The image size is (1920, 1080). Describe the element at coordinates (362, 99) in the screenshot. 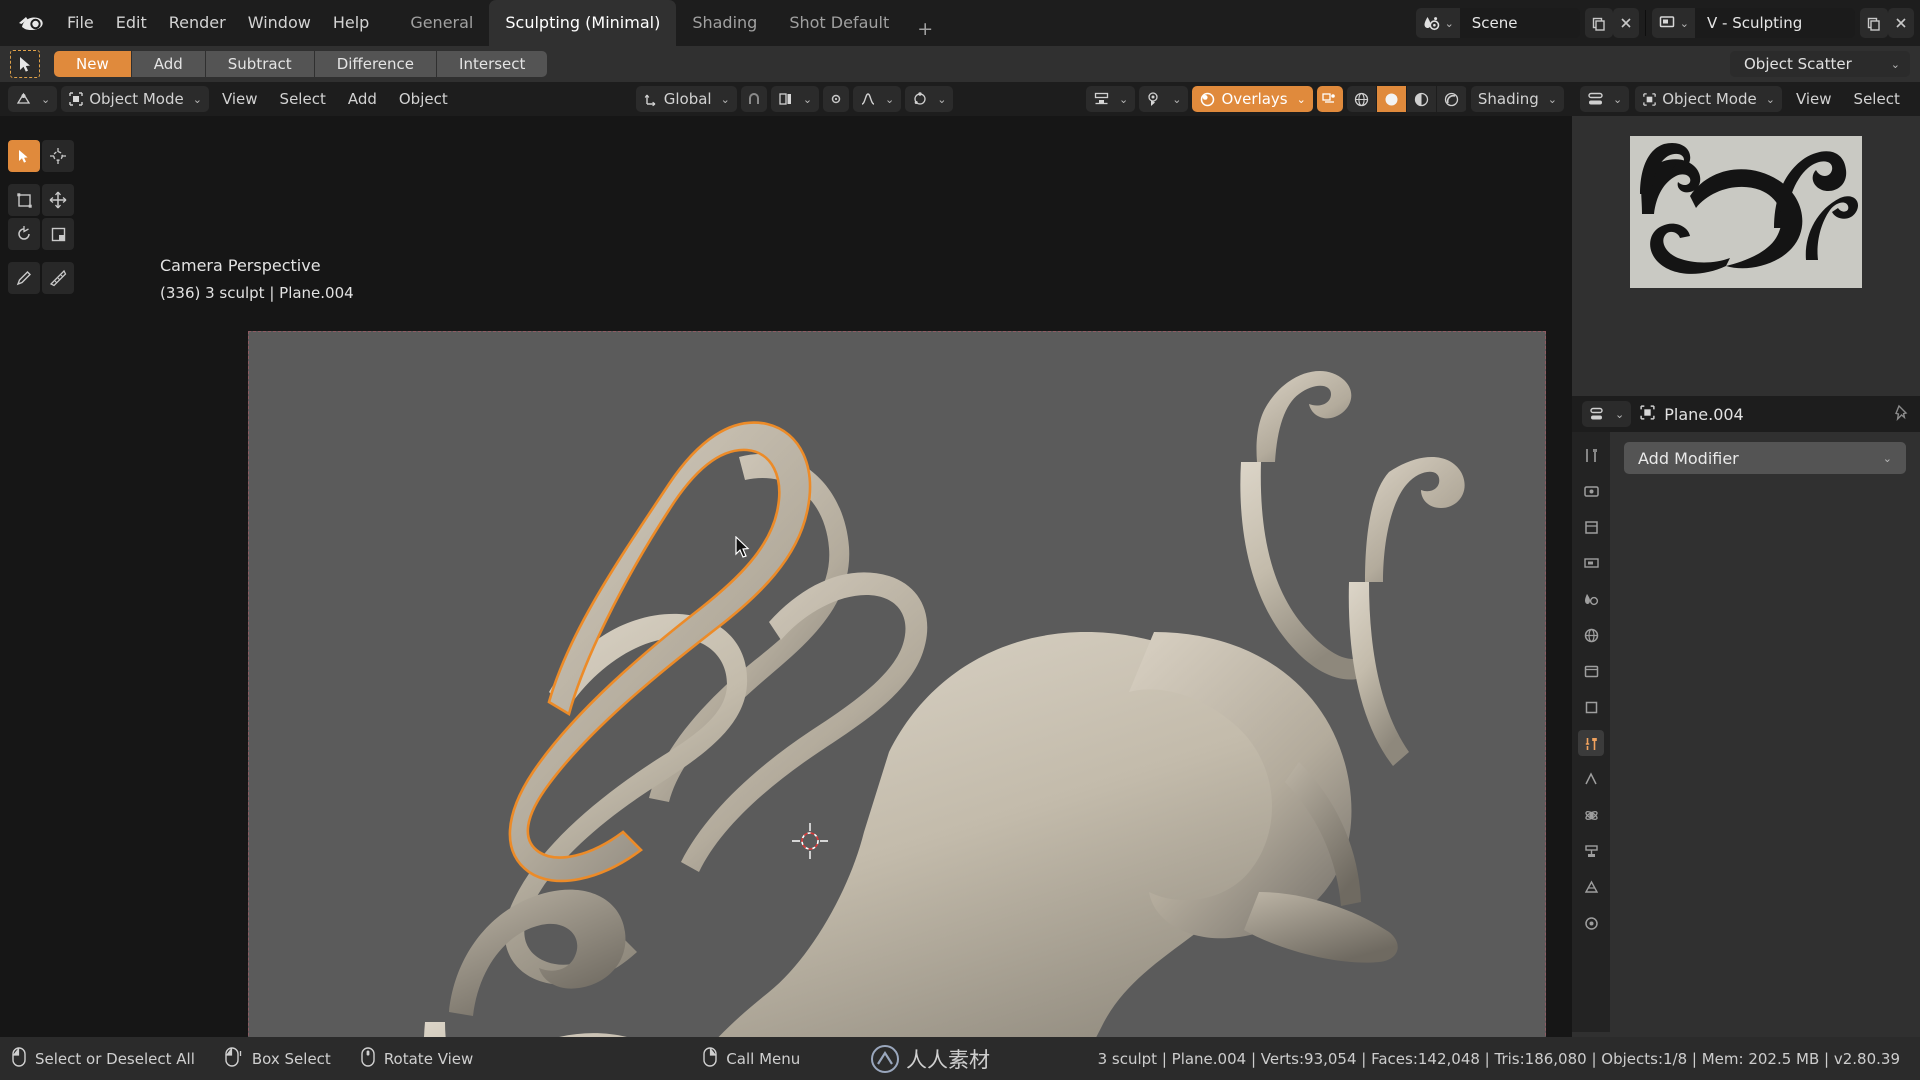

I see `viewport-menu-add: Add` at that location.